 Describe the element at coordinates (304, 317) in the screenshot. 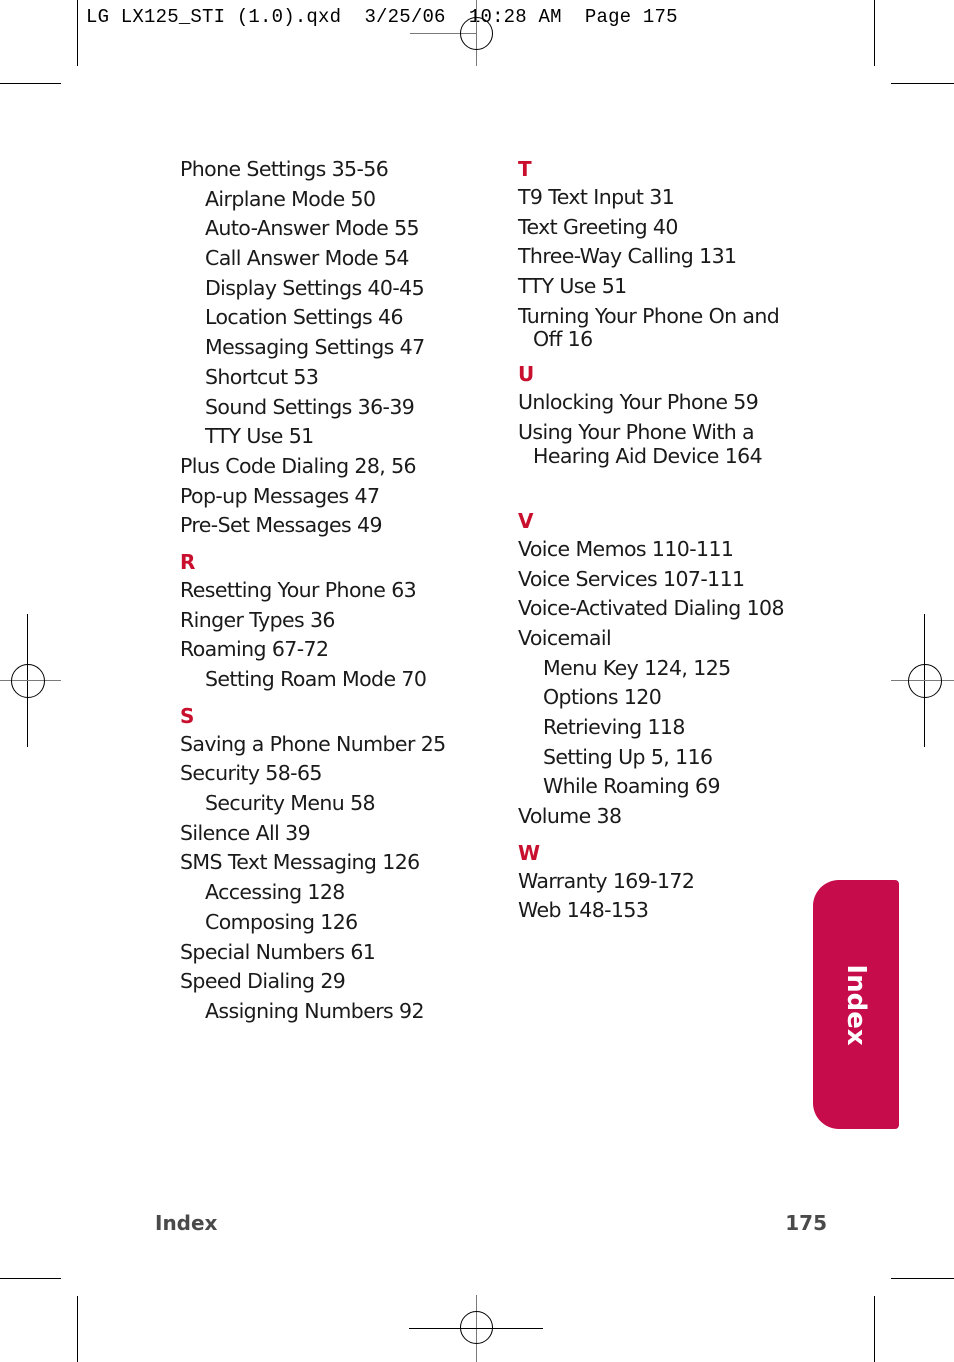

I see `index-subentry: Location Settings 46` at that location.